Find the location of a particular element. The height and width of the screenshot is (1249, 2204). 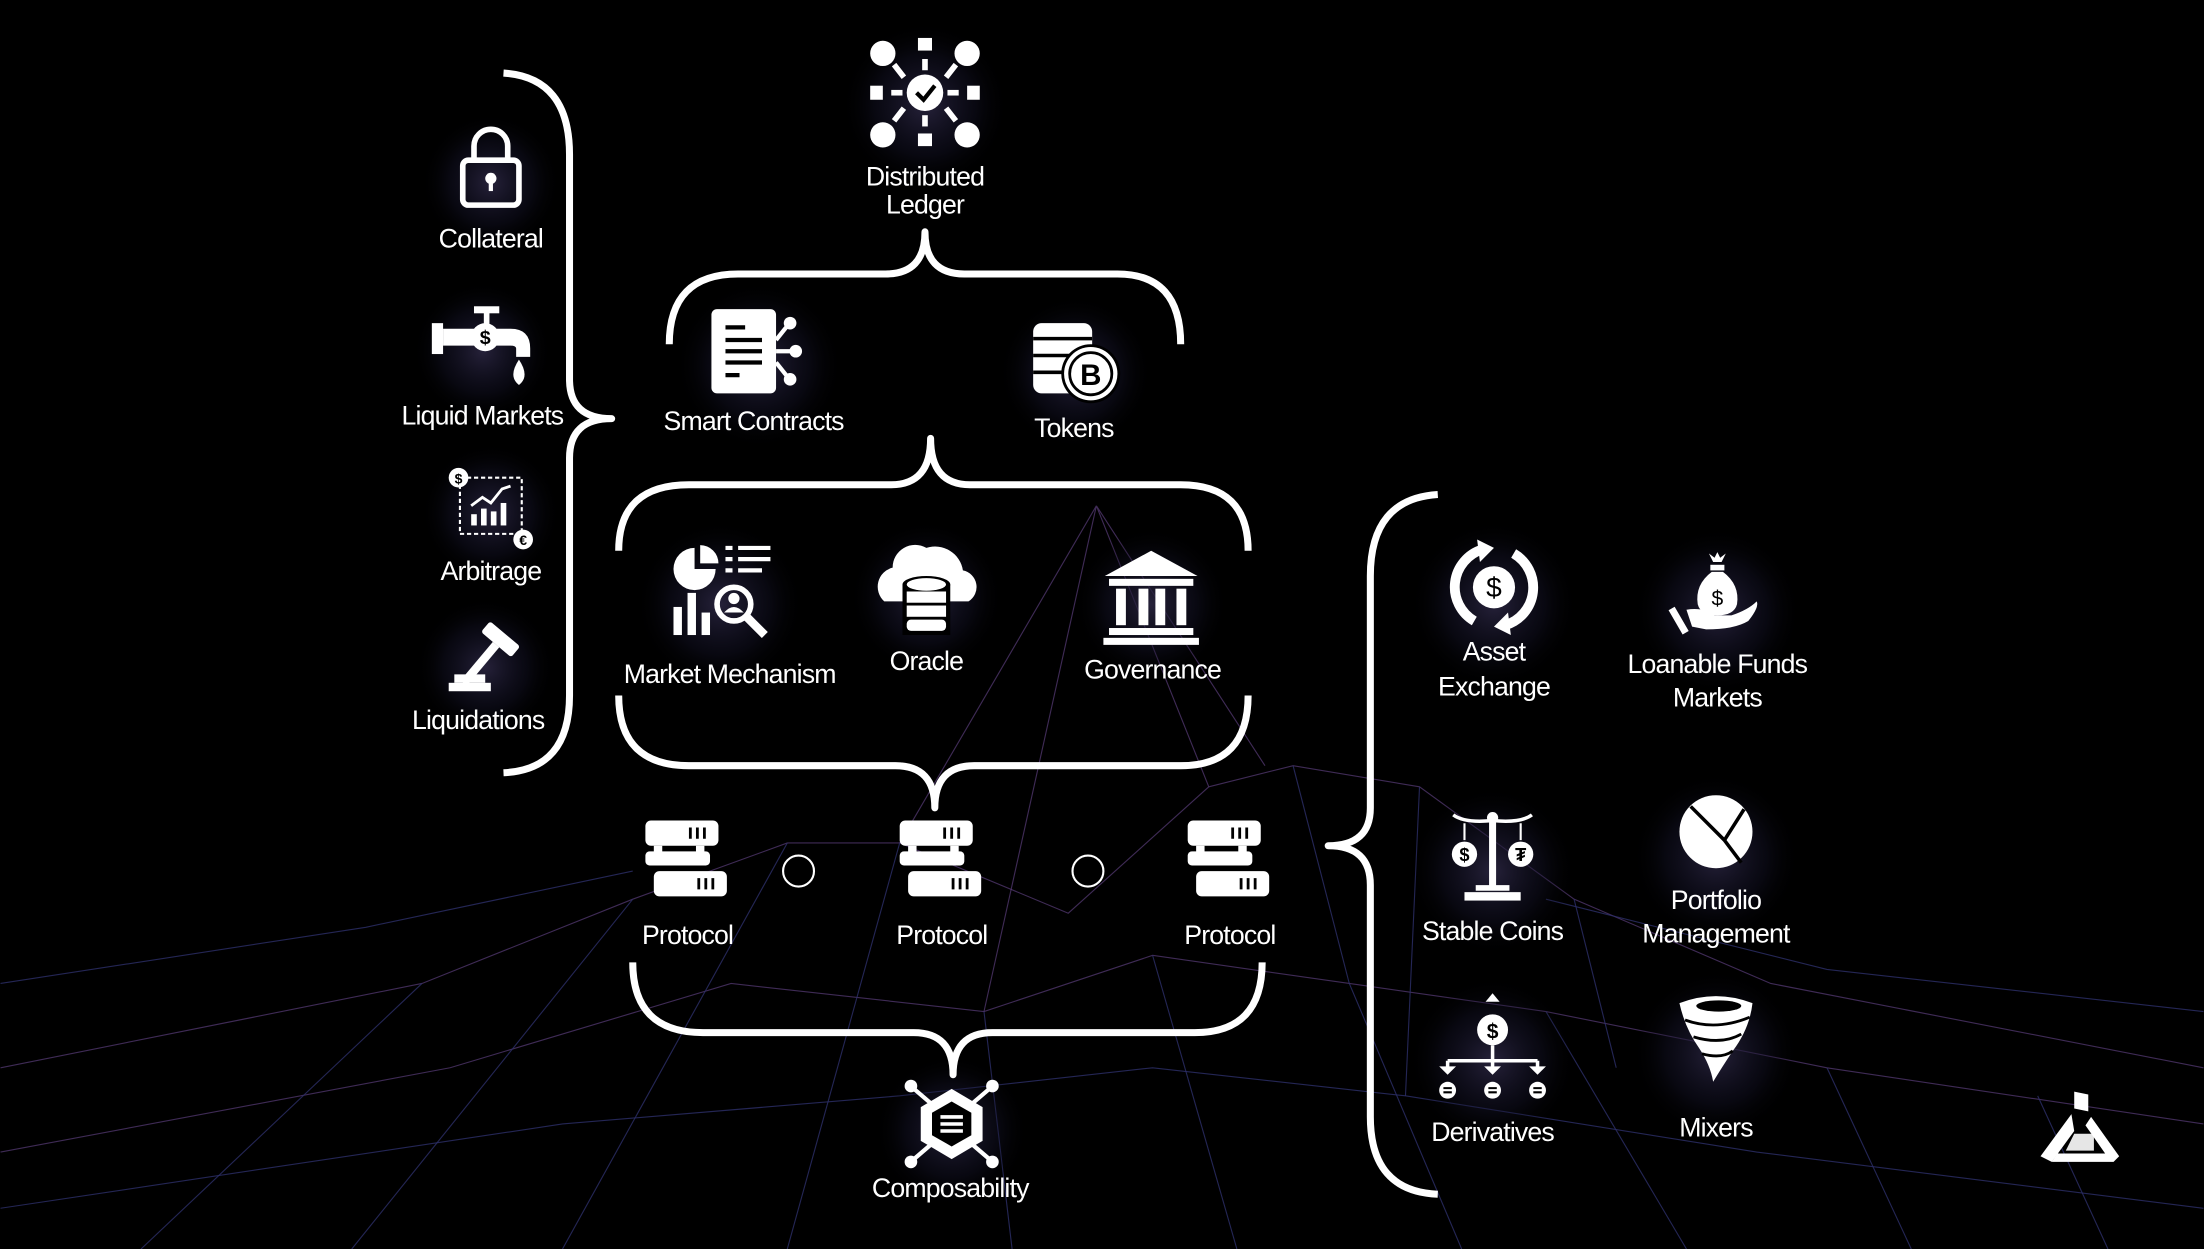

oracle-label: Oracle is located at coordinates (927, 661).